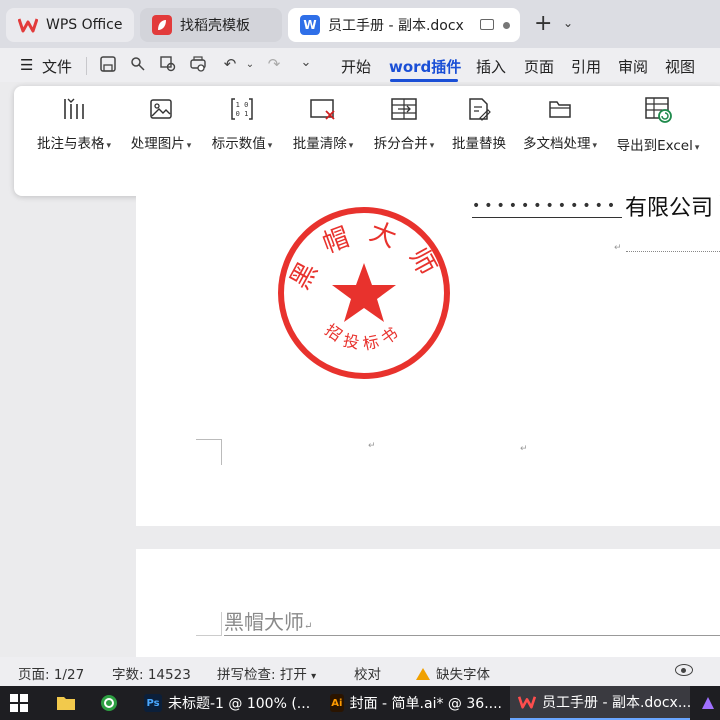 The width and height of the screenshot is (720, 720). I want to click on folder-icon, so click(560, 109).